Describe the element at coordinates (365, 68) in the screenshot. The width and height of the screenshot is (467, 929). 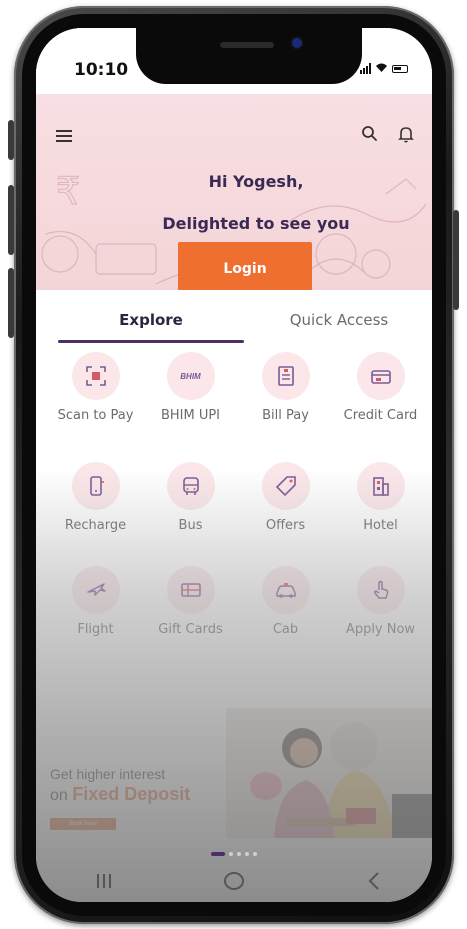
I see `signal-icon` at that location.